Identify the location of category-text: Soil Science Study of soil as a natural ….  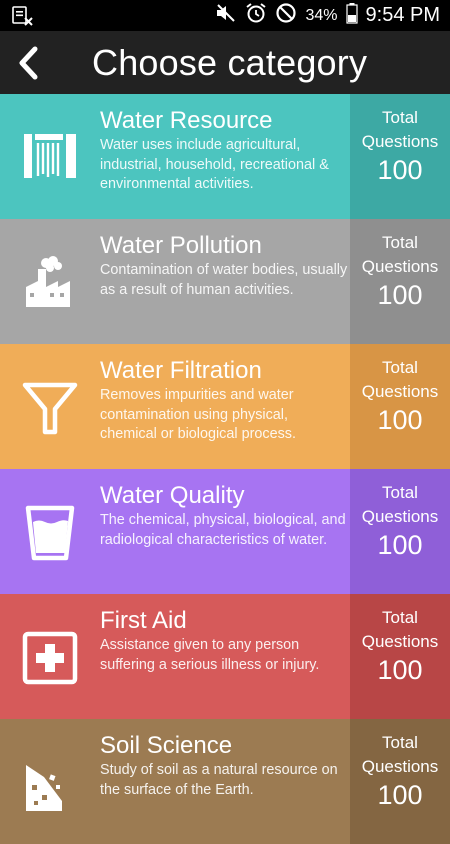
(225, 781).